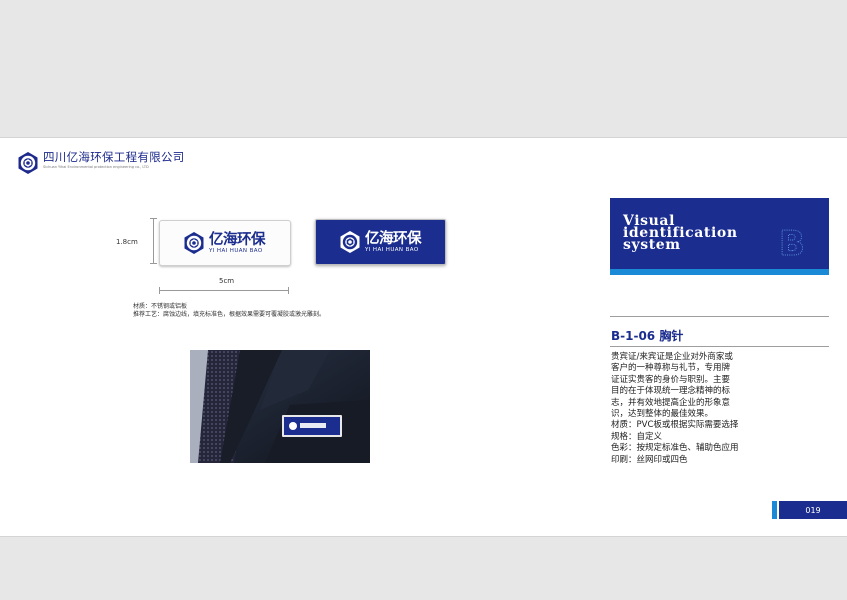 Image resolution: width=847 pixels, height=600 pixels. I want to click on vis-title: Visual identification system, so click(680, 233).